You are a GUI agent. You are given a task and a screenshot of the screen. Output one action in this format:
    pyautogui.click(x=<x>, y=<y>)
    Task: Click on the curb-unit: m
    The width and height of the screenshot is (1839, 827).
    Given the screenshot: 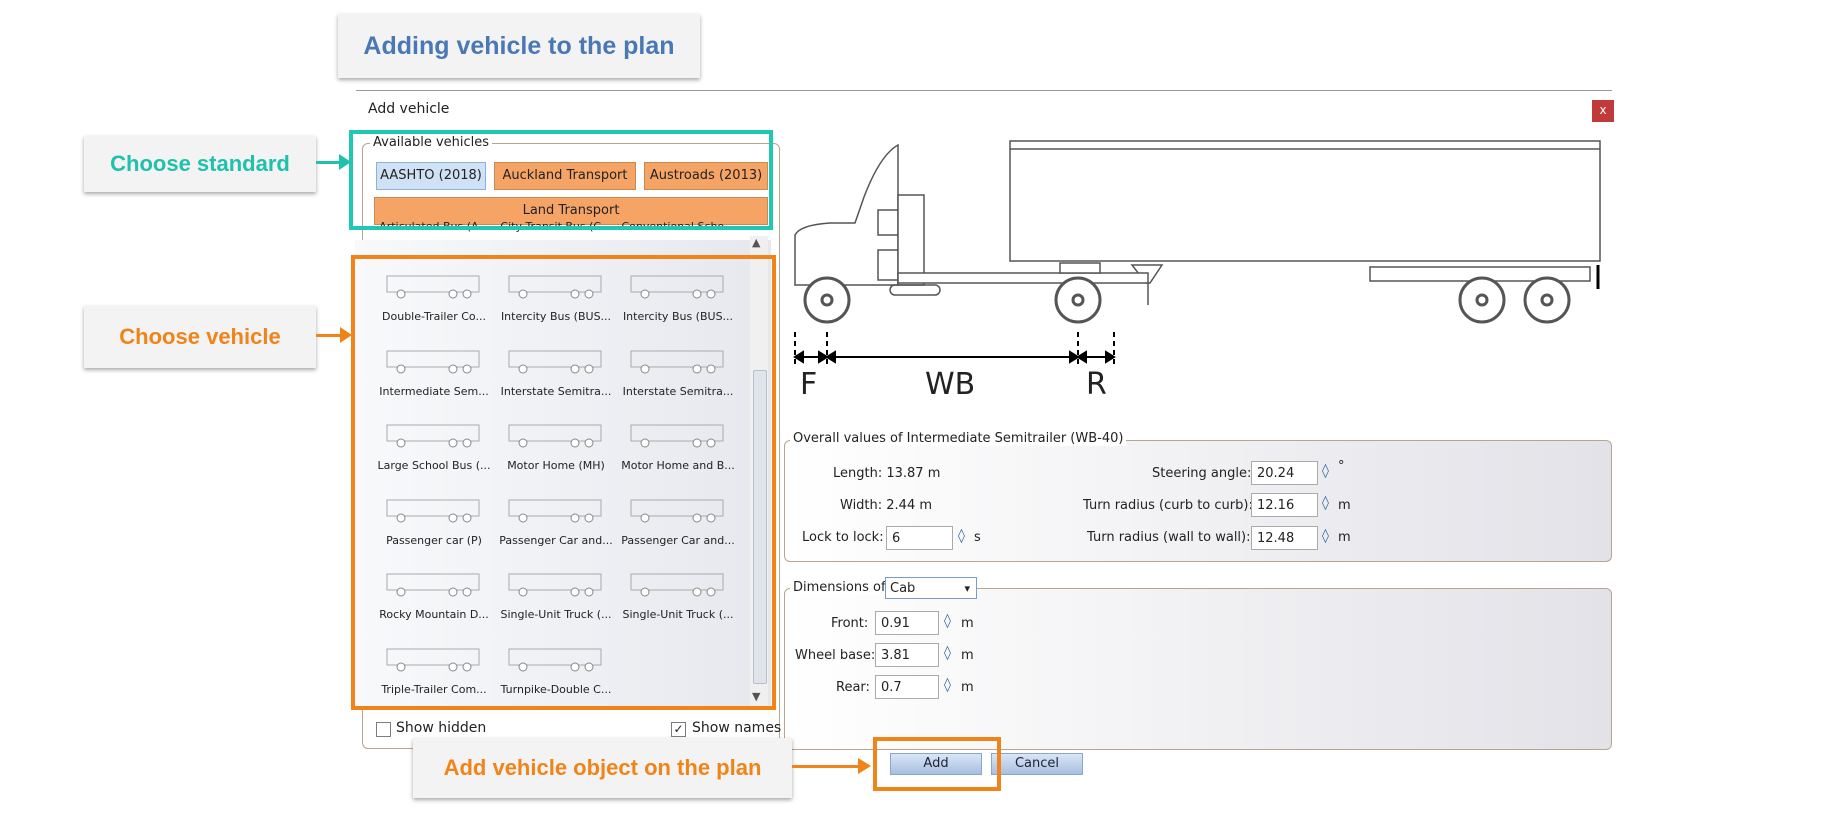 What is the action you would take?
    pyautogui.click(x=1344, y=505)
    